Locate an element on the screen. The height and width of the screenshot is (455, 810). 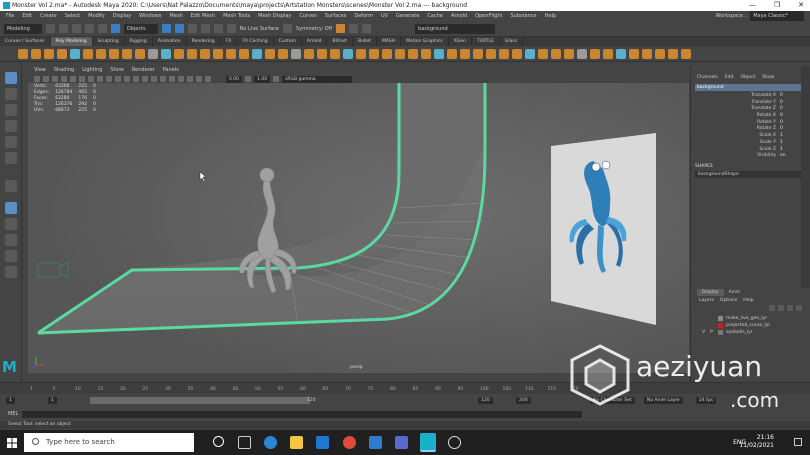
extrude-icon is located at coordinates (231, 53).